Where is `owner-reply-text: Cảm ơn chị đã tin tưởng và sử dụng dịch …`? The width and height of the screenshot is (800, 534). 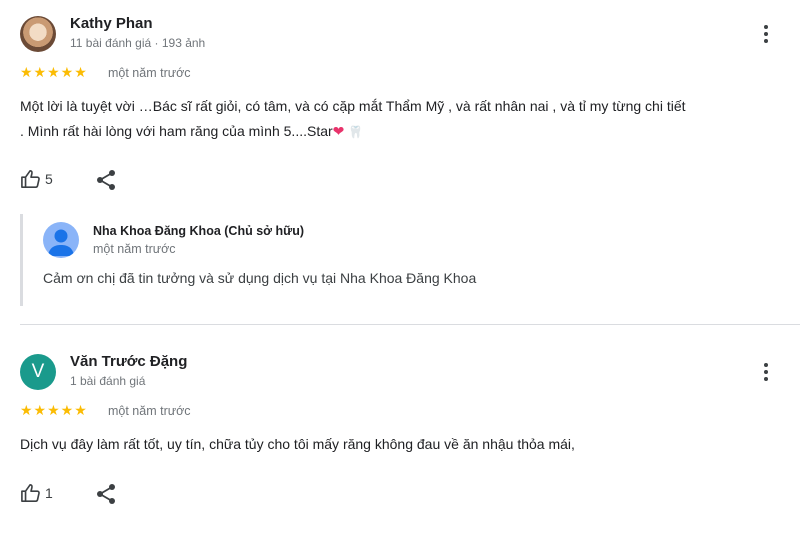
owner-reply-text: Cảm ơn chị đã tin tưởng và sử dụng dịch … is located at coordinates (260, 278).